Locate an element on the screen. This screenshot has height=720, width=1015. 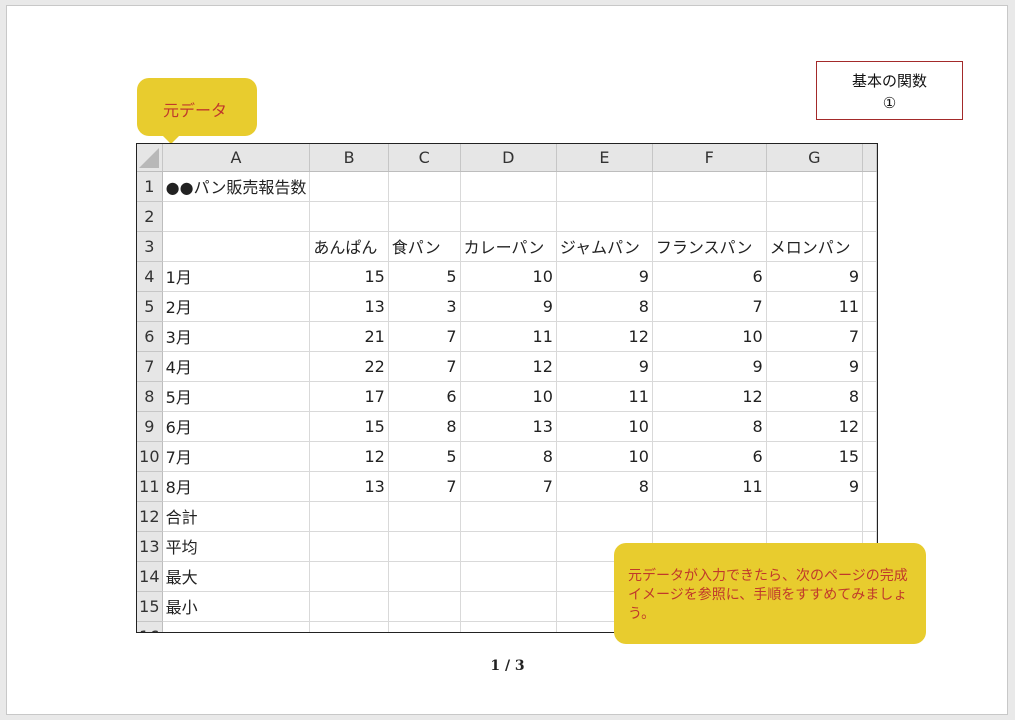
row-header: 10 is located at coordinates (150, 456).